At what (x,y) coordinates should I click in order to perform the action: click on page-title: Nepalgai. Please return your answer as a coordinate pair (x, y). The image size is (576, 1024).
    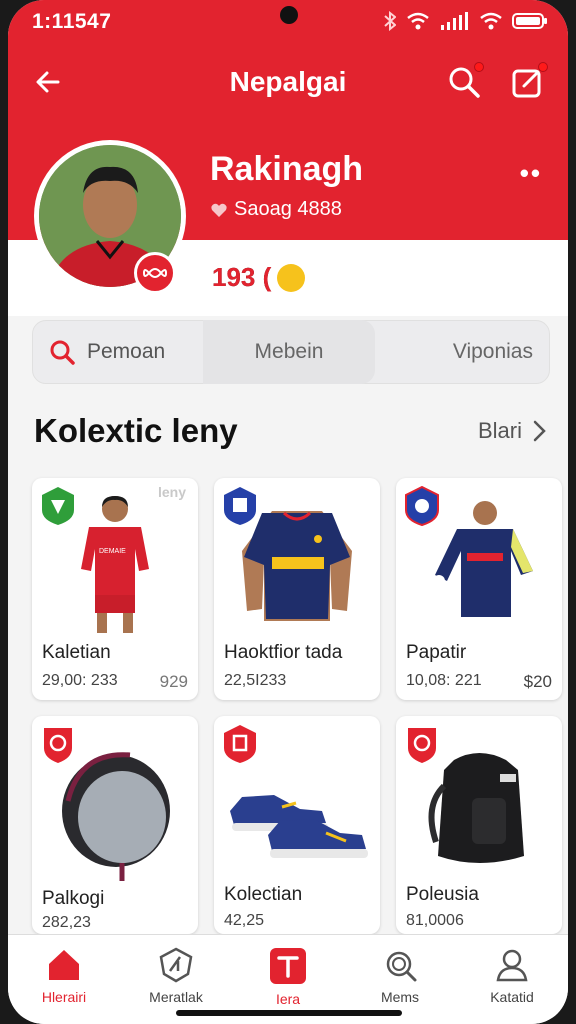
    Looking at the image, I should click on (288, 81).